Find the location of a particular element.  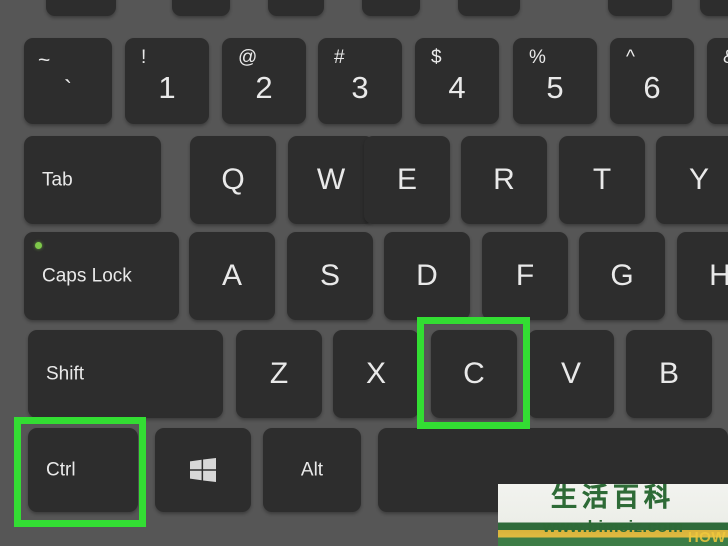

key-6-upper-symbol: ^ is located at coordinates (630, 57).